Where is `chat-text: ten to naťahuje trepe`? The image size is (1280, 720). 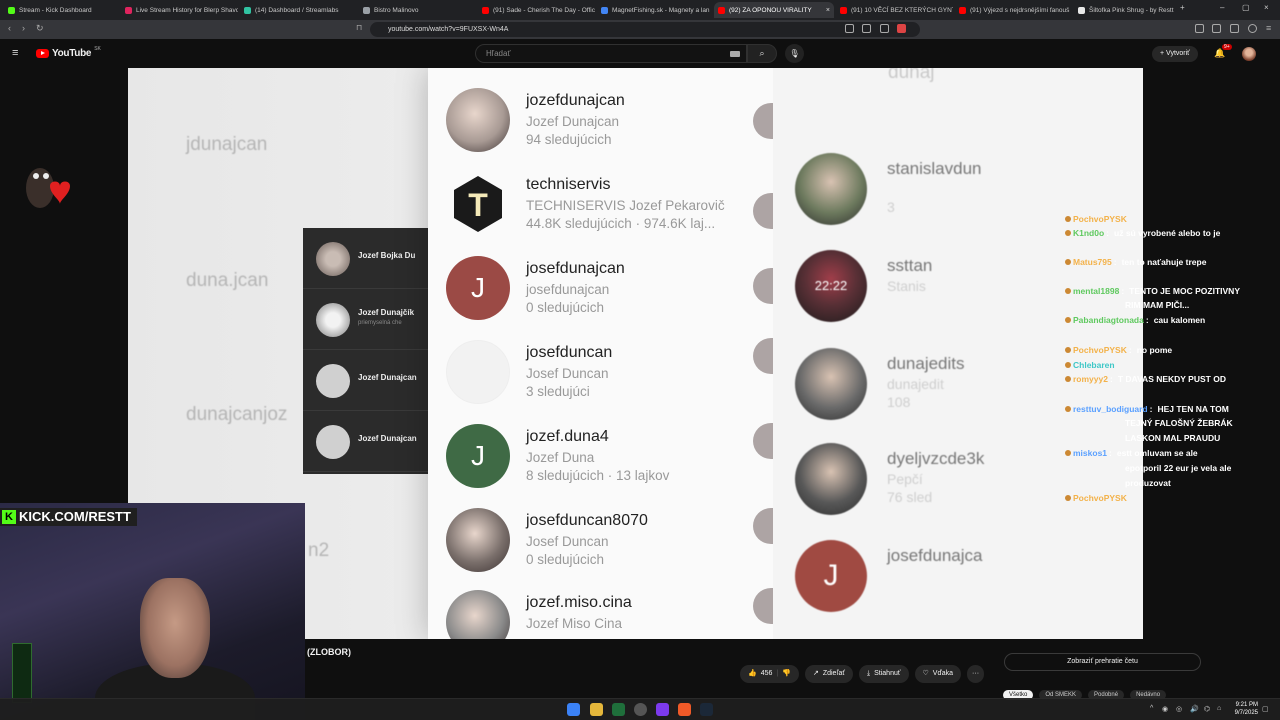
chat-text: ten to naťahuje trepe is located at coordinates (1164, 262).